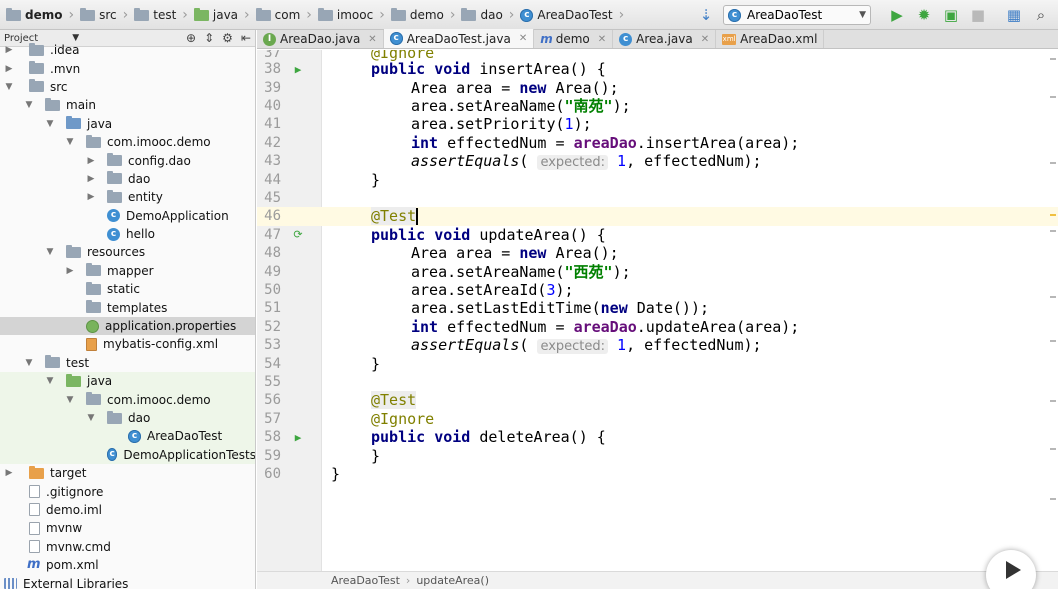 Image resolution: width=1058 pixels, height=589 pixels. I want to click on tree-item-config-dao: ▶ config.dao, so click(127, 160).